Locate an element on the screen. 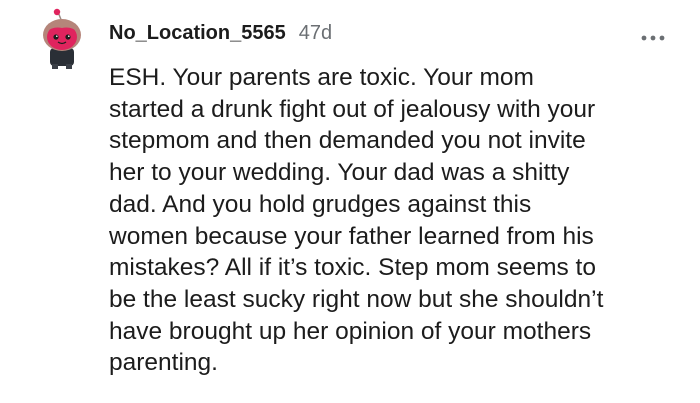 The image size is (700, 403). more-options-button is located at coordinates (653, 35).